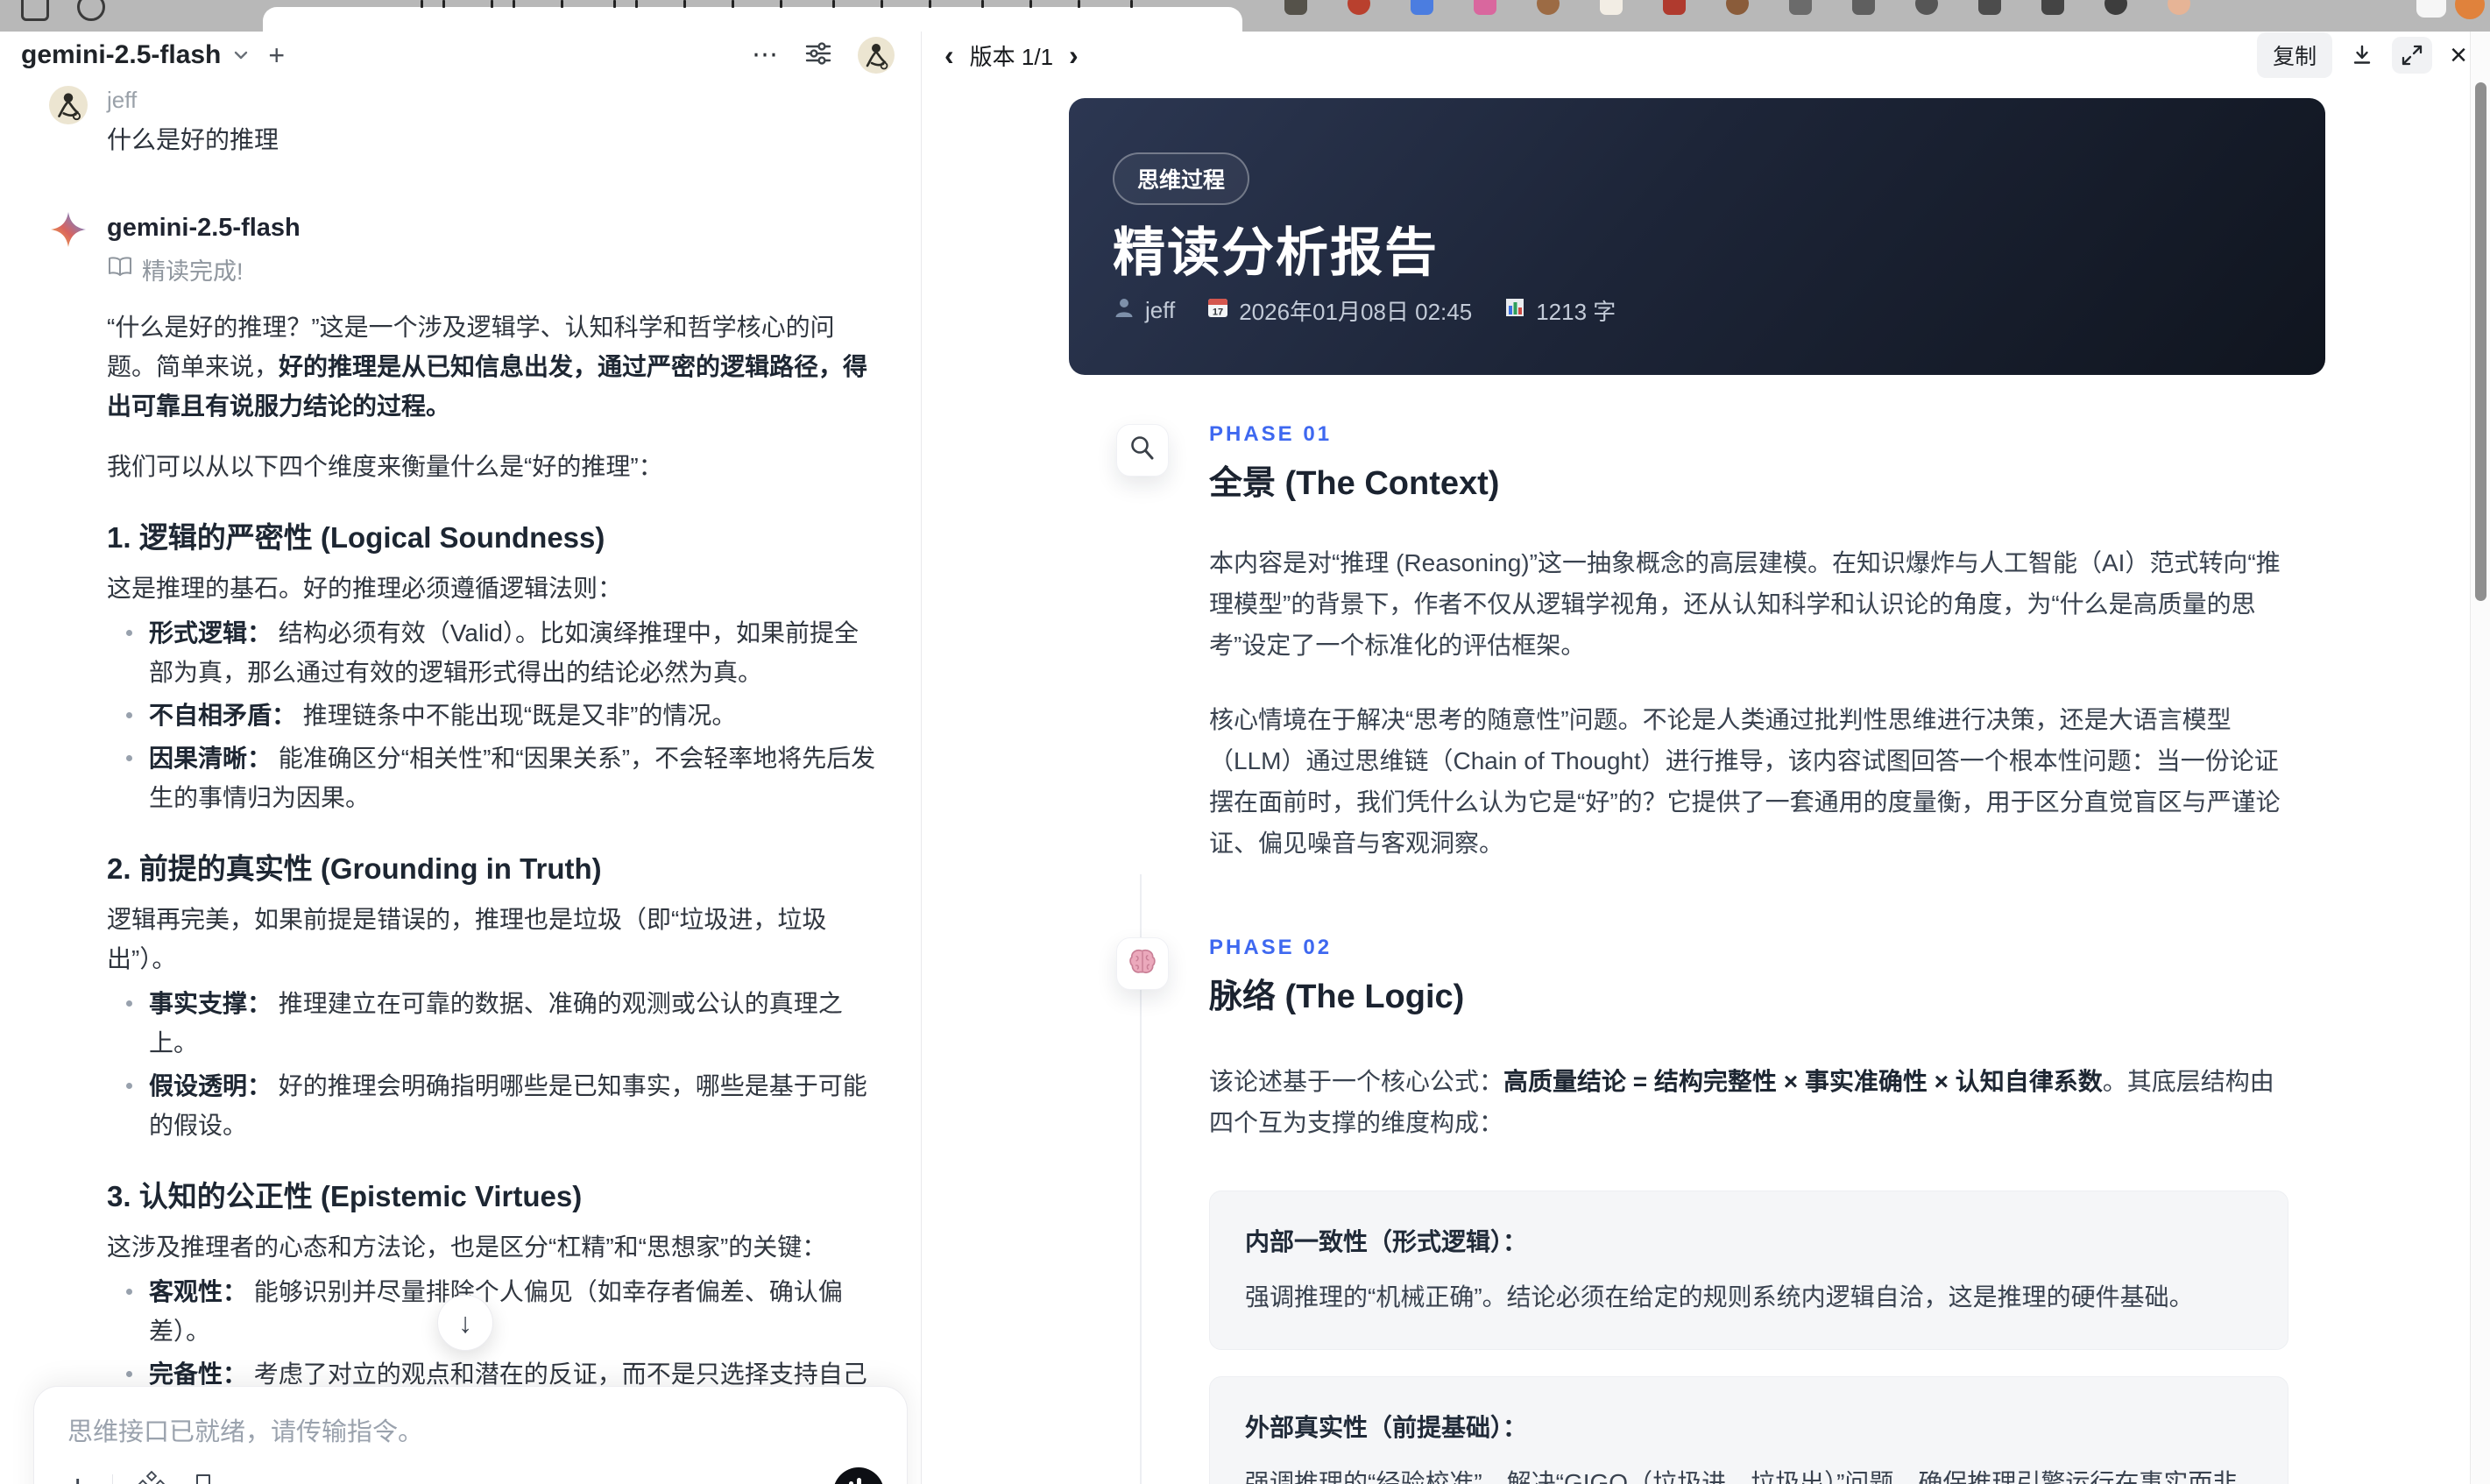 The image size is (2490, 1484). I want to click on model-settings-icon, so click(818, 56).